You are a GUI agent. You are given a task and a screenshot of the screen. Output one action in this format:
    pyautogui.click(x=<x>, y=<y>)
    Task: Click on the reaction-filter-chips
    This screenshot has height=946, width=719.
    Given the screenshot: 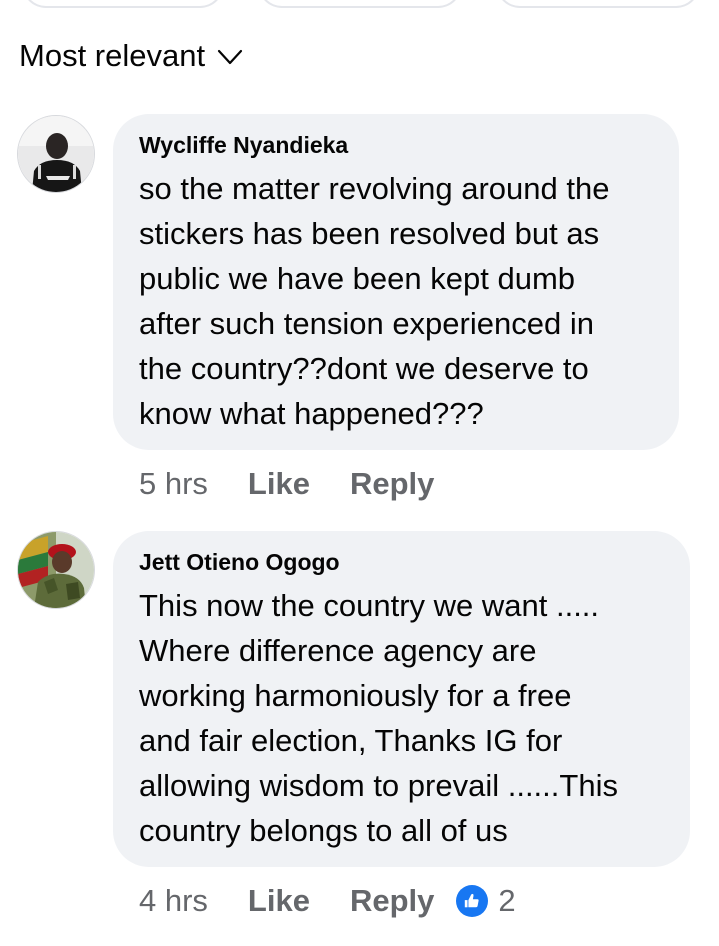 What is the action you would take?
    pyautogui.click(x=359, y=5)
    